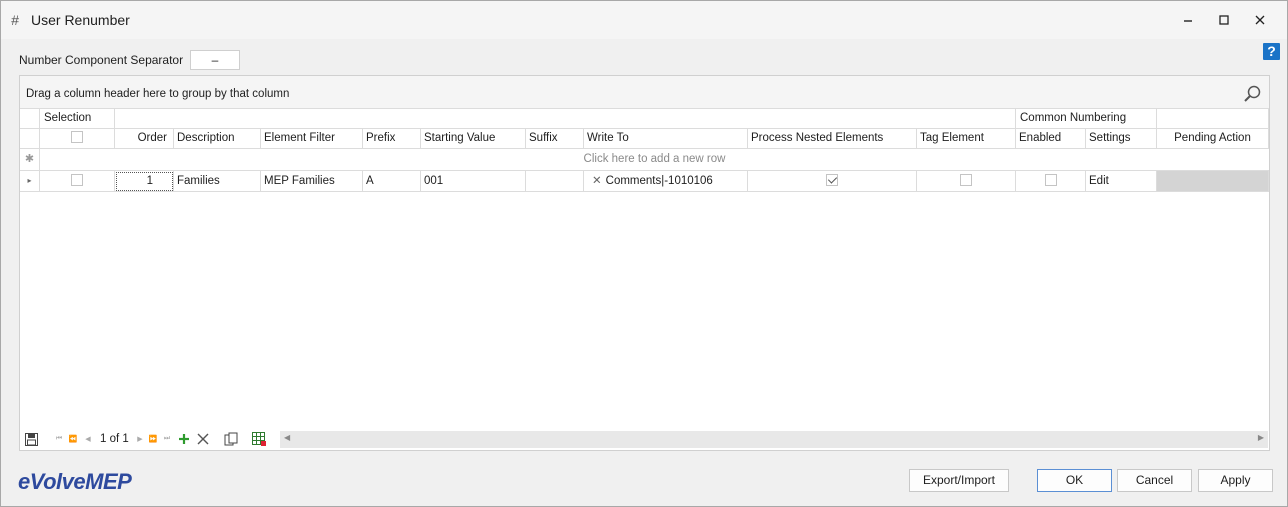 The height and width of the screenshot is (507, 1288). Describe the element at coordinates (1074, 480) in the screenshot. I see `ok-button: OK` at that location.